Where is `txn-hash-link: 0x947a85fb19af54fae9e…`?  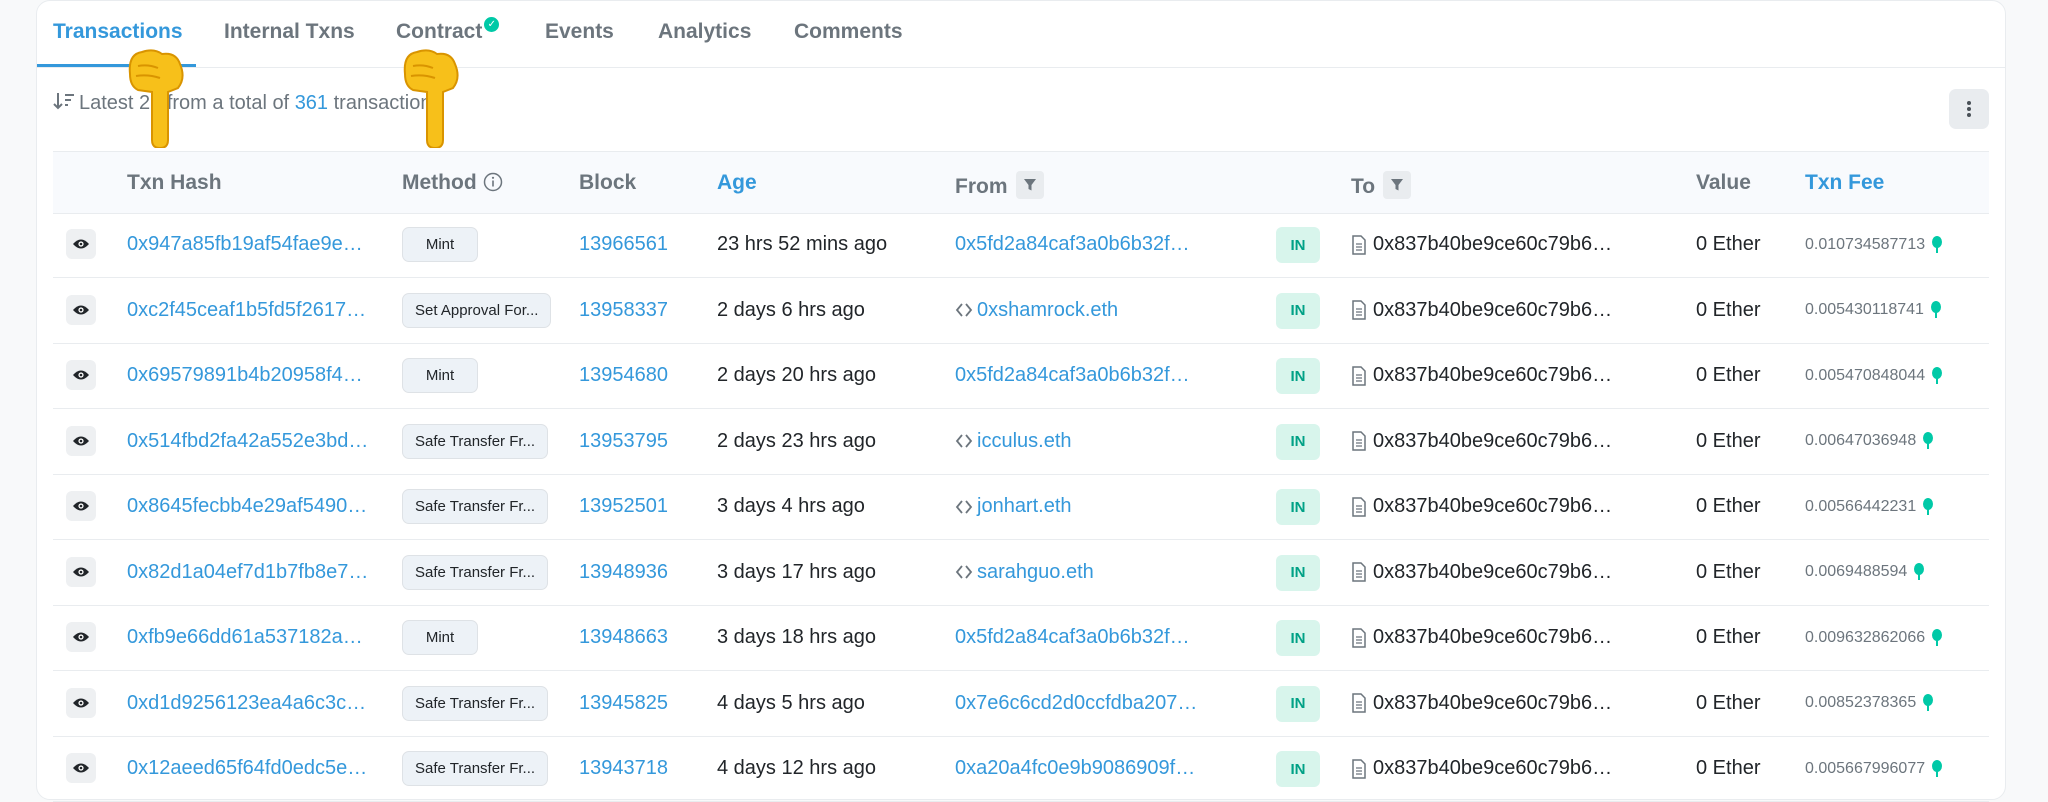 txn-hash-link: 0x947a85fb19af54fae9e… is located at coordinates (245, 244).